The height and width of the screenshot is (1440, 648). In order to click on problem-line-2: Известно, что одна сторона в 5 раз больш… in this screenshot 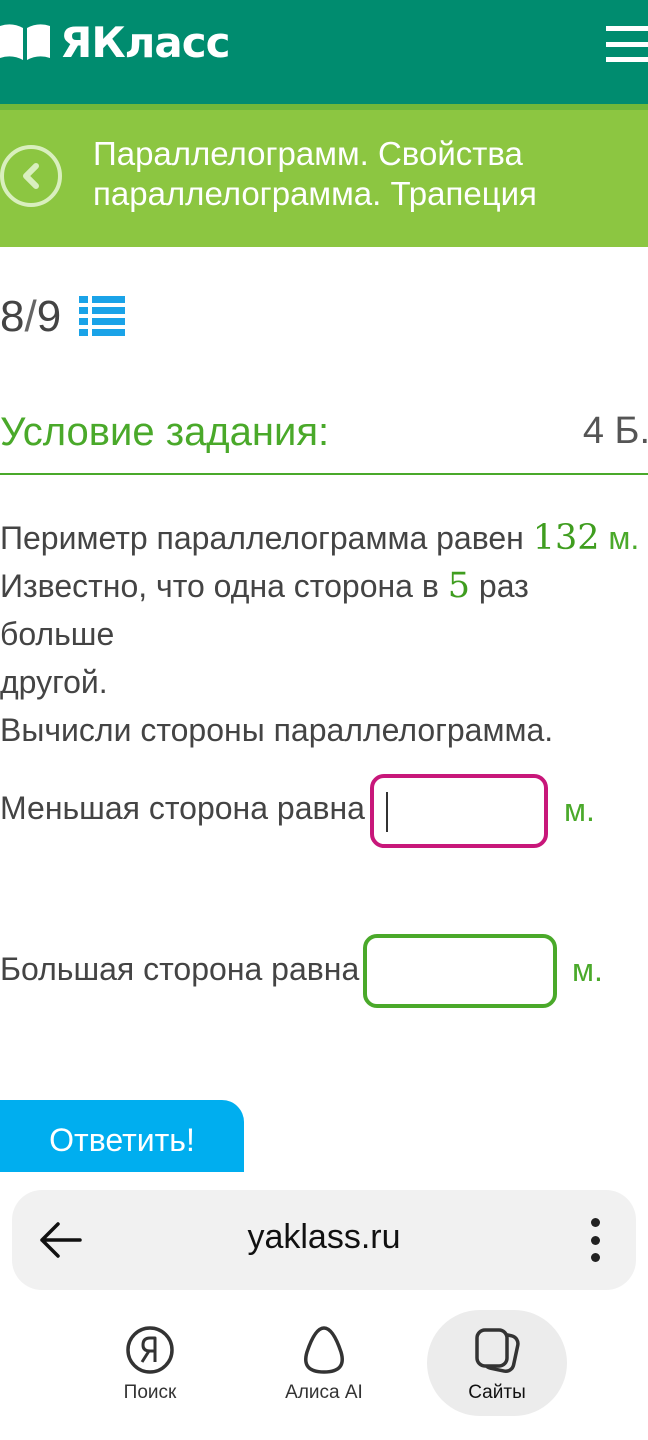, I will do `click(324, 610)`.